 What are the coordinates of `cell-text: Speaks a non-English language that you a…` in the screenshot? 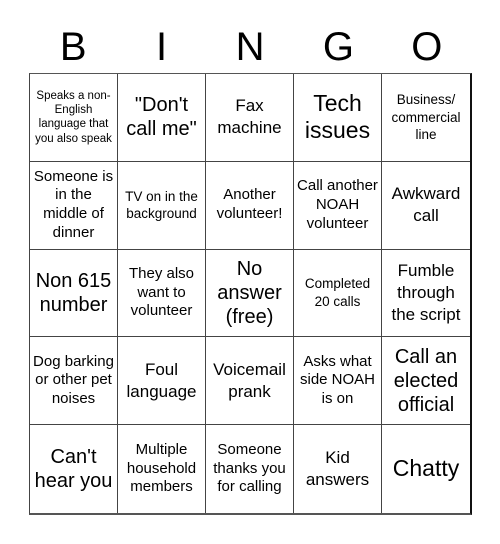 It's located at (73, 117).